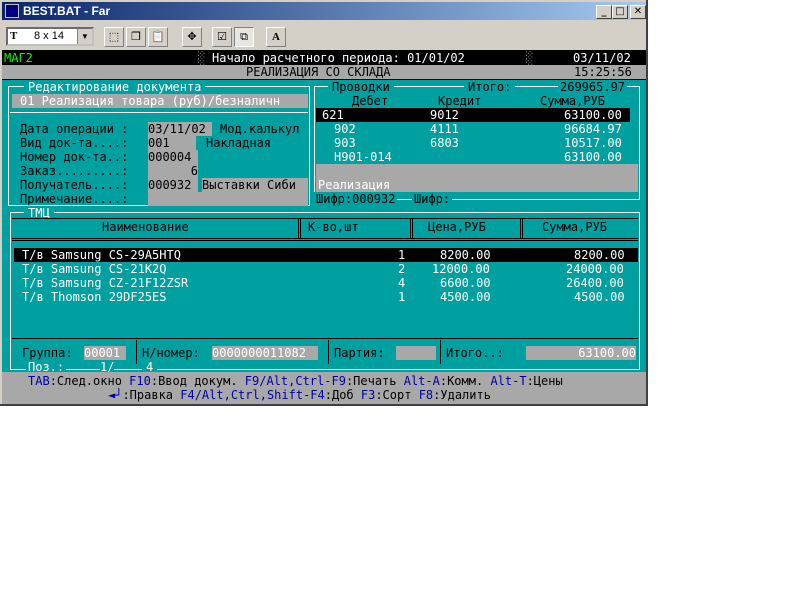  Describe the element at coordinates (402, 283) in the screenshot. I see `goods-qty: 4` at that location.